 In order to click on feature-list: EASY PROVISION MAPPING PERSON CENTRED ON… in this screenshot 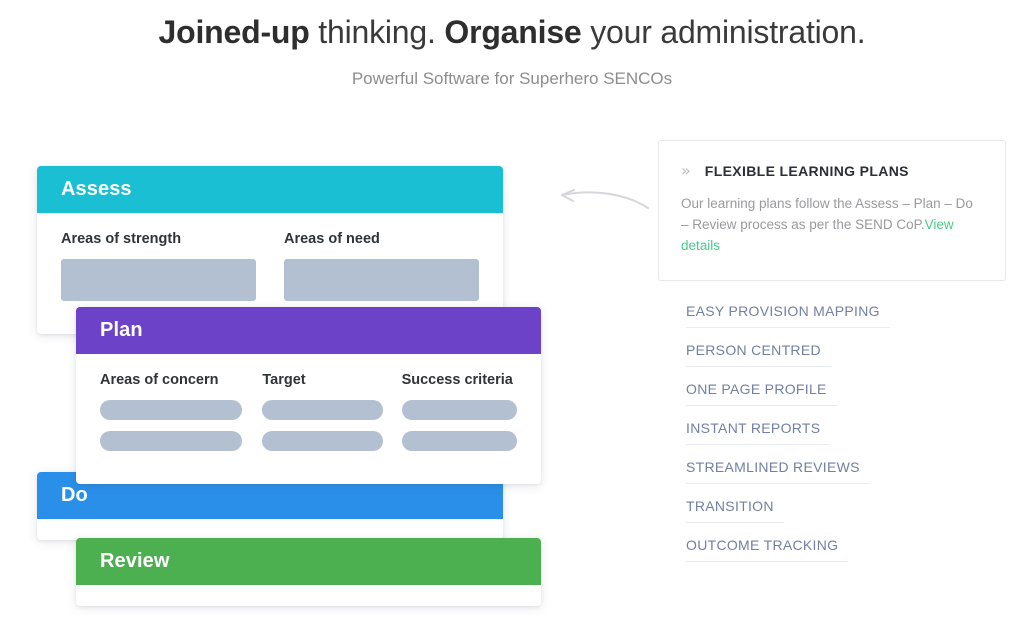, I will do `click(832, 432)`.